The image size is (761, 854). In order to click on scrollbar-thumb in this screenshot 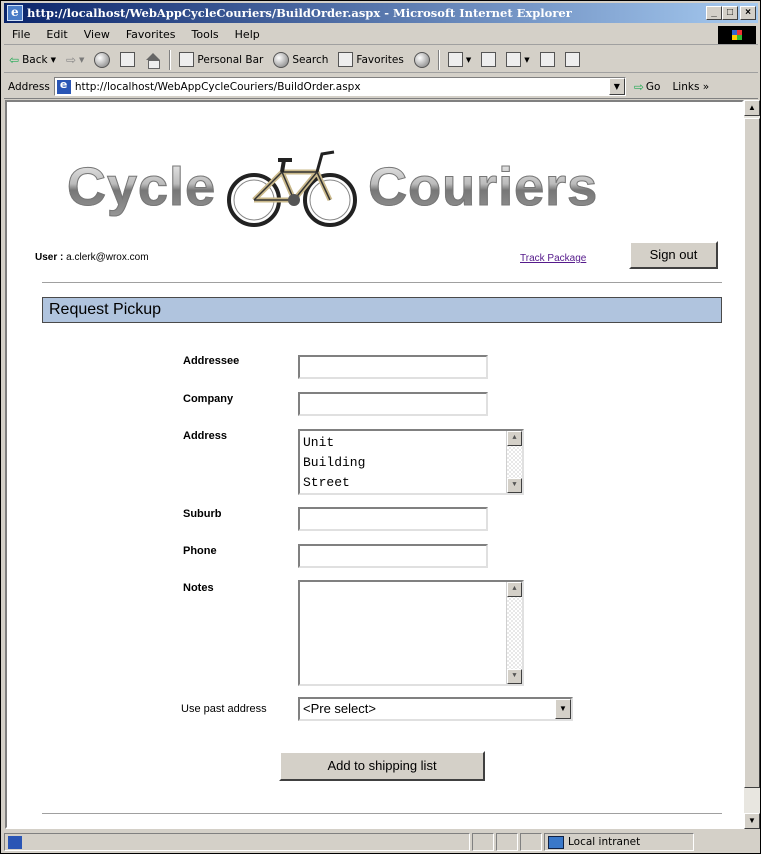, I will do `click(752, 453)`.